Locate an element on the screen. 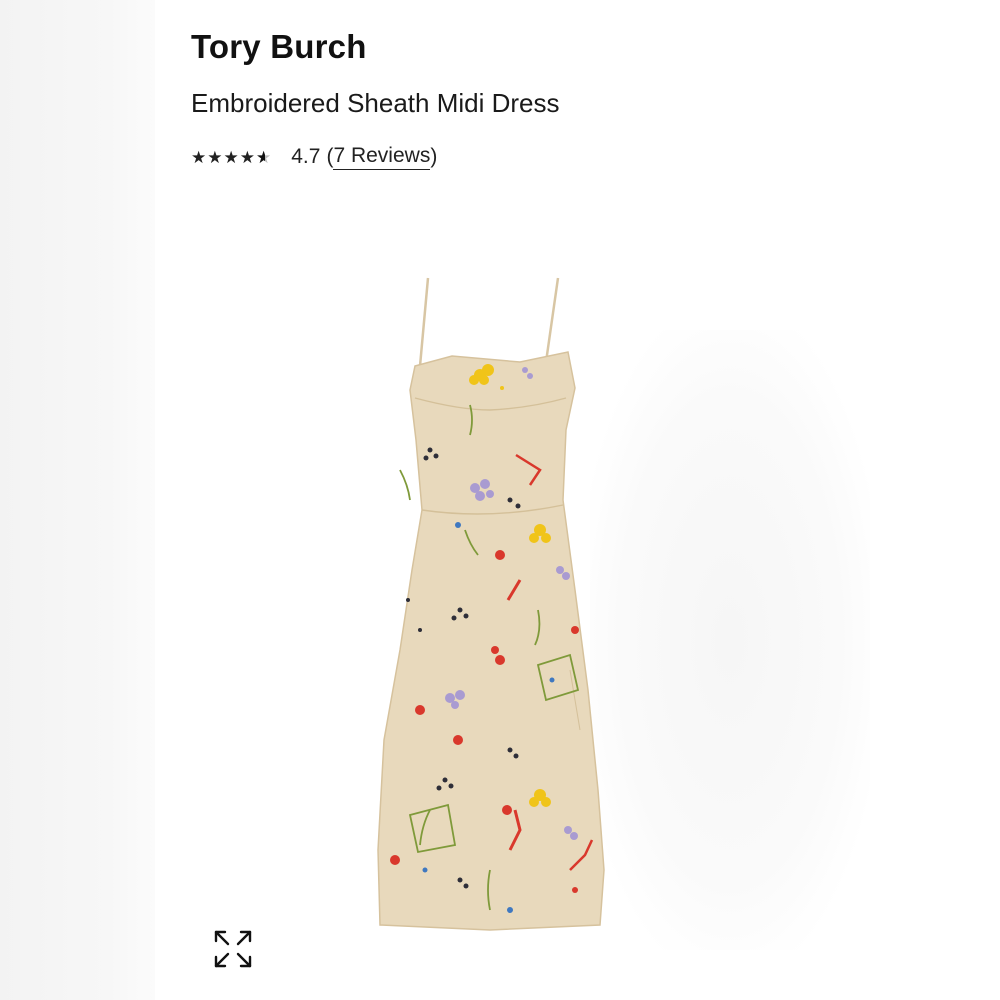  right-strap is located at coordinates (552, 320).